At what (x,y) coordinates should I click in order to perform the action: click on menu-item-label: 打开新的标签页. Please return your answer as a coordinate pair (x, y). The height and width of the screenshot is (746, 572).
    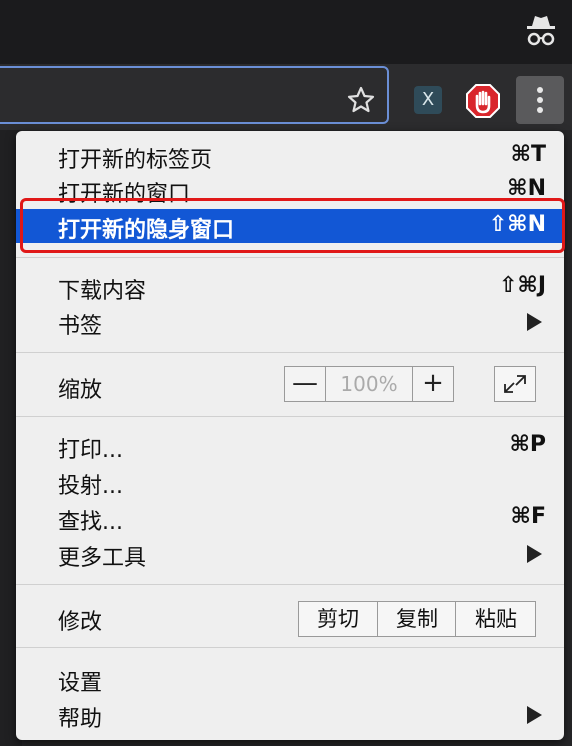
    Looking at the image, I should click on (135, 160).